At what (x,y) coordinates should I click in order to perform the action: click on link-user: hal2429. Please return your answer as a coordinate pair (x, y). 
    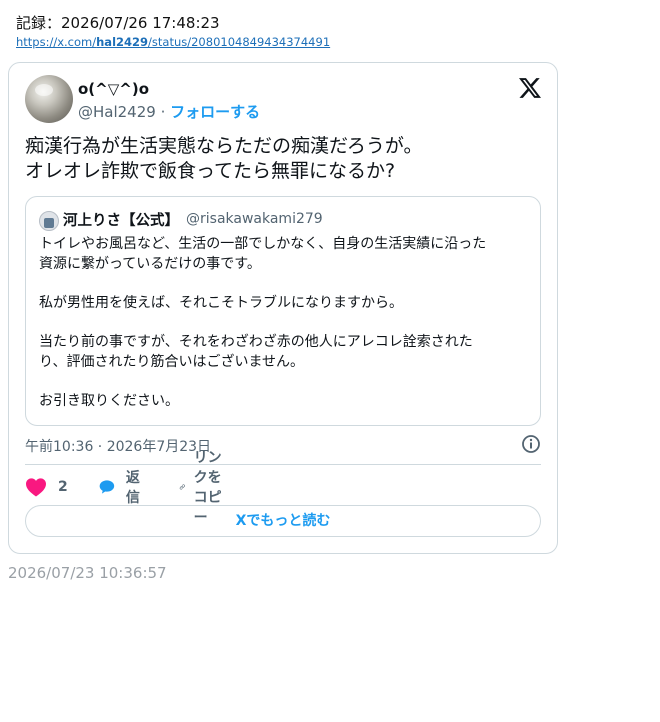
    Looking at the image, I should click on (122, 42).